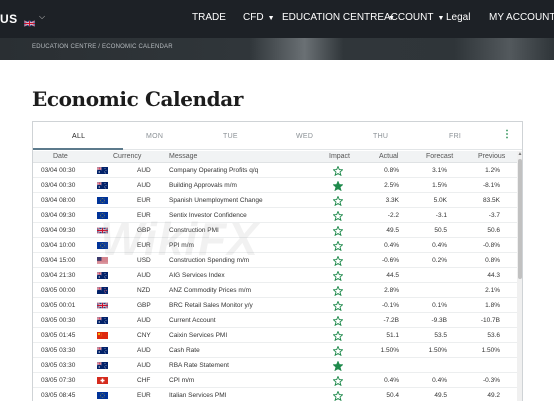 Image resolution: width=554 pixels, height=401 pixels. I want to click on china-flag-icon, so click(102, 335).